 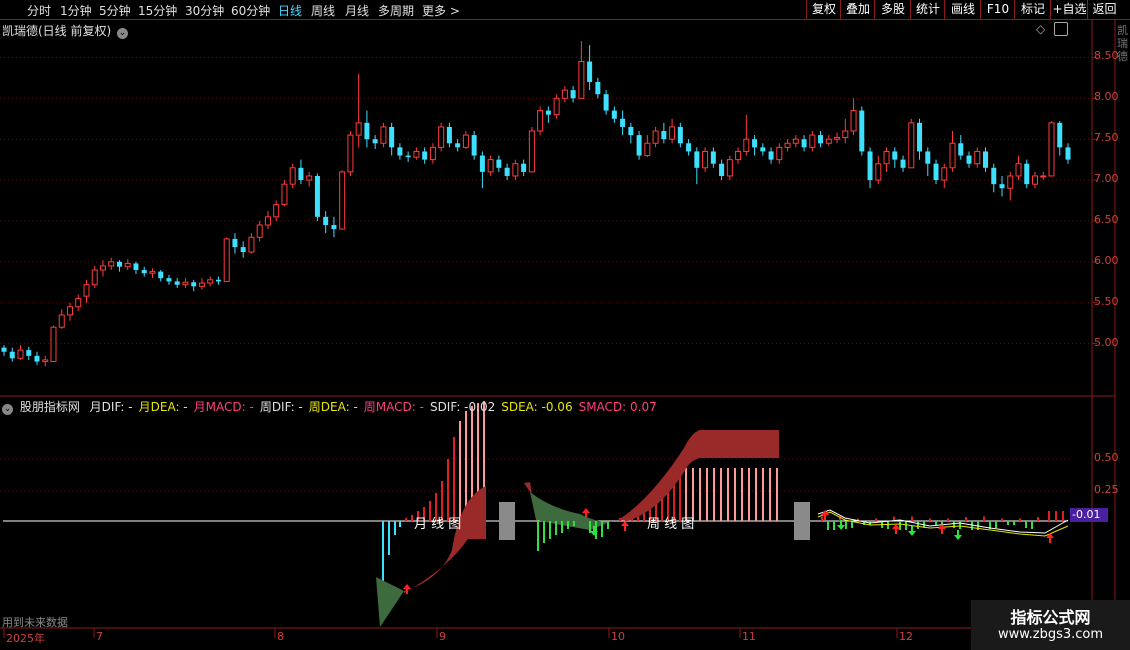 What do you see at coordinates (892, 9) in the screenshot?
I see `toolbar-button-2: 多股` at bounding box center [892, 9].